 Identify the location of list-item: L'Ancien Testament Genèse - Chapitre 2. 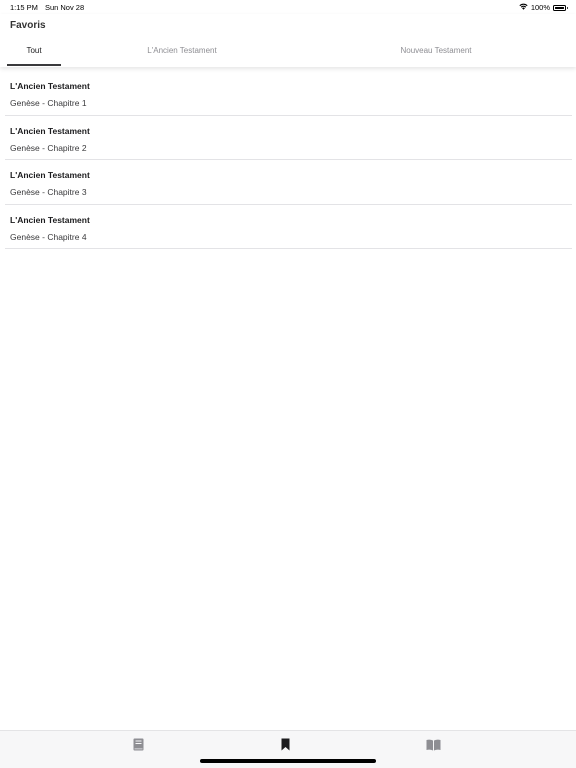
(288, 138).